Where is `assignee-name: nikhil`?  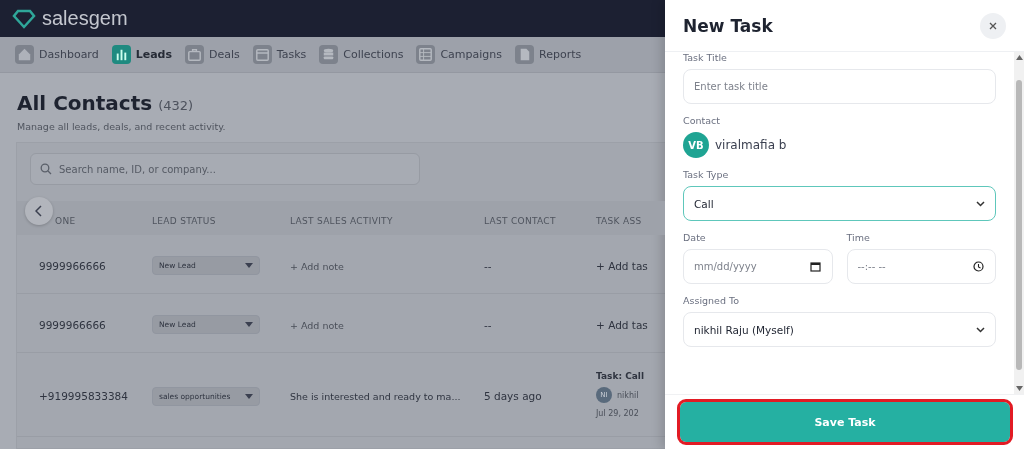
assignee-name: nikhil is located at coordinates (628, 395).